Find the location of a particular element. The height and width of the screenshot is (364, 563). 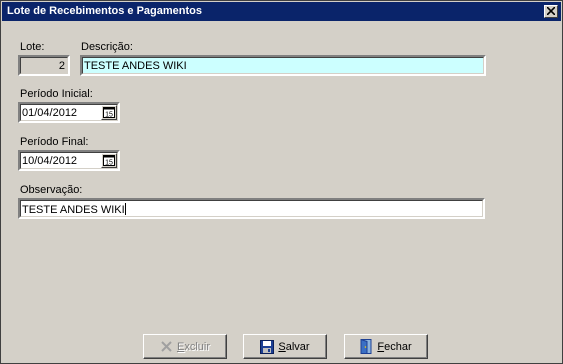

text-caret is located at coordinates (125, 209).